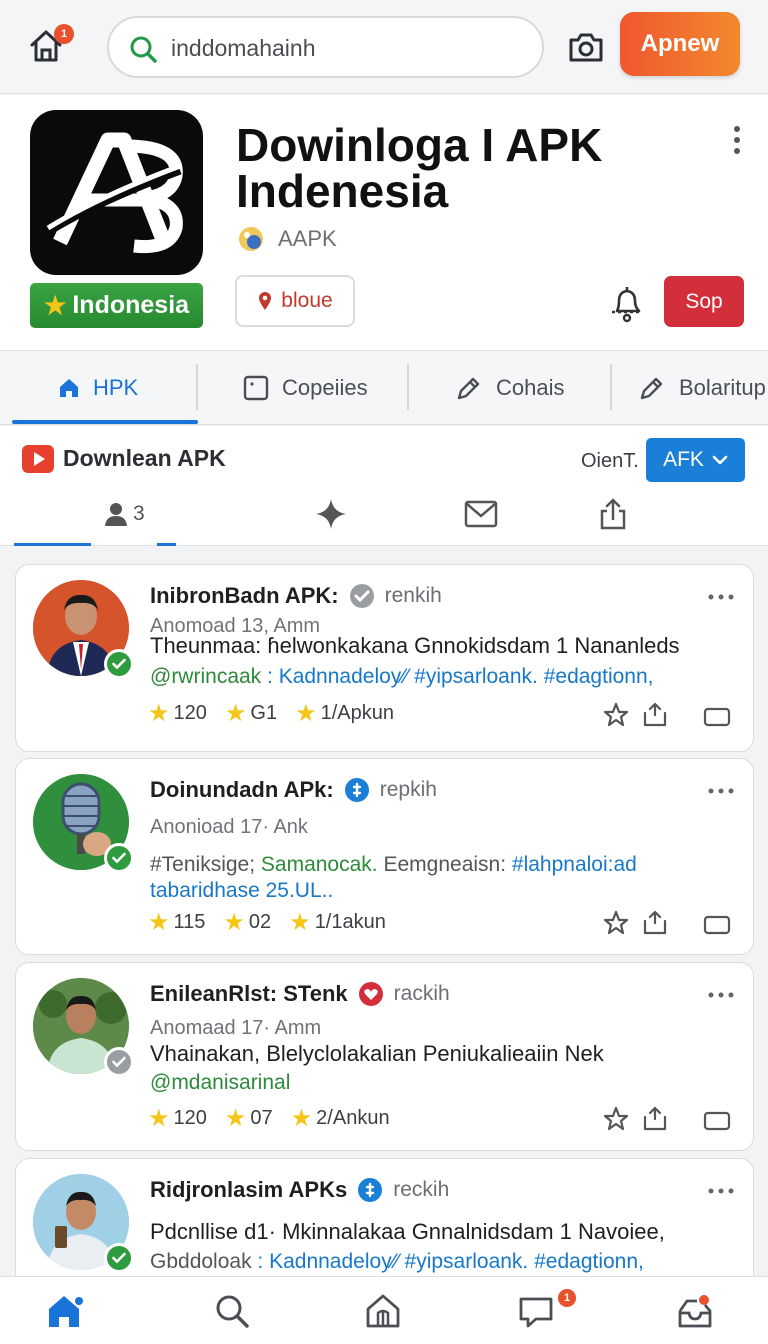 The width and height of the screenshot is (768, 1344). Describe the element at coordinates (244, 595) in the screenshot. I see `author-name: InibronBadn APK:` at that location.